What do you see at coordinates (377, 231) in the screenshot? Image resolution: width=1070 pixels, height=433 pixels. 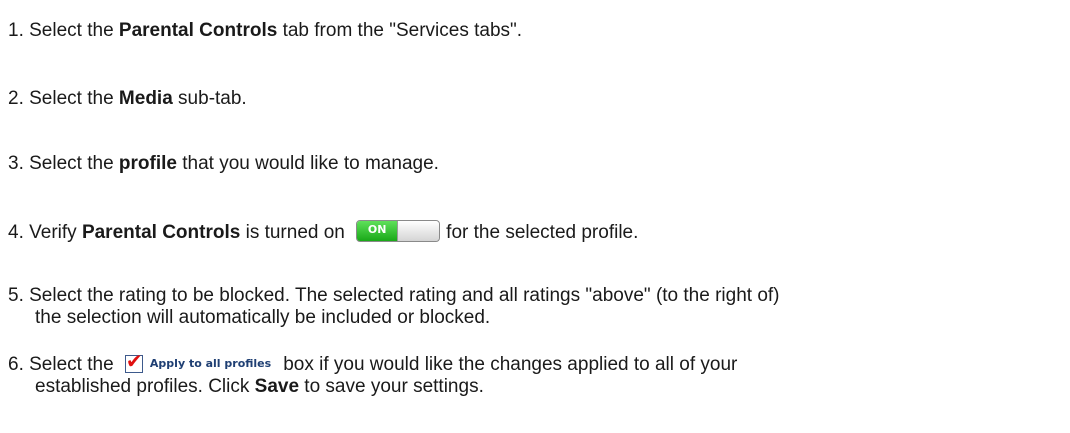 I see `toggle-on-label: ON` at bounding box center [377, 231].